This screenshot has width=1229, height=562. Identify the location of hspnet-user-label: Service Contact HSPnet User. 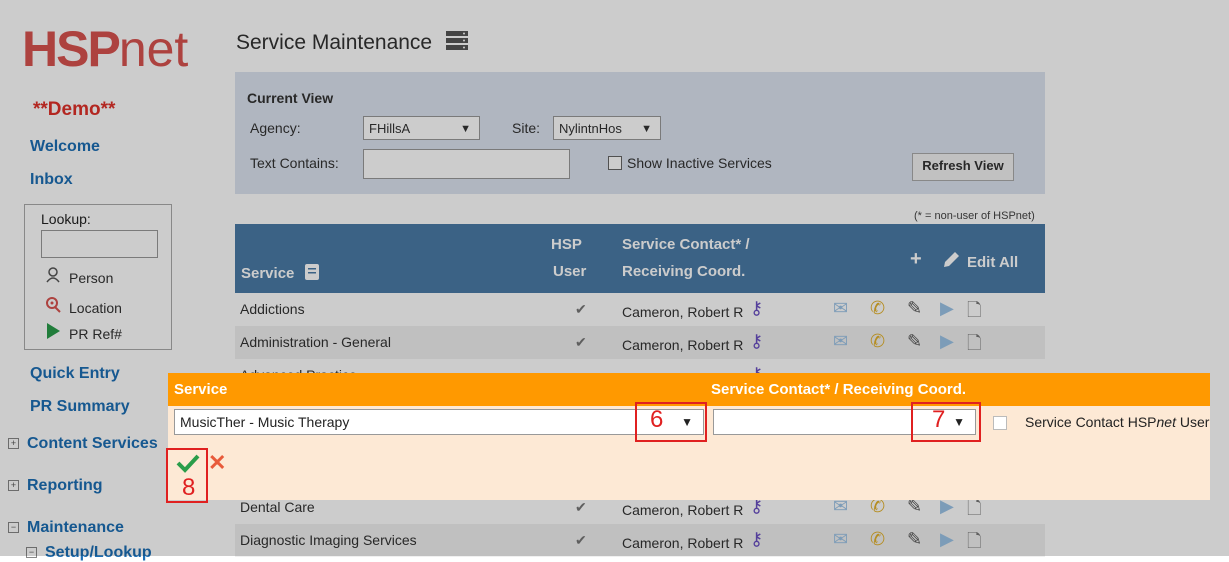
(1117, 422).